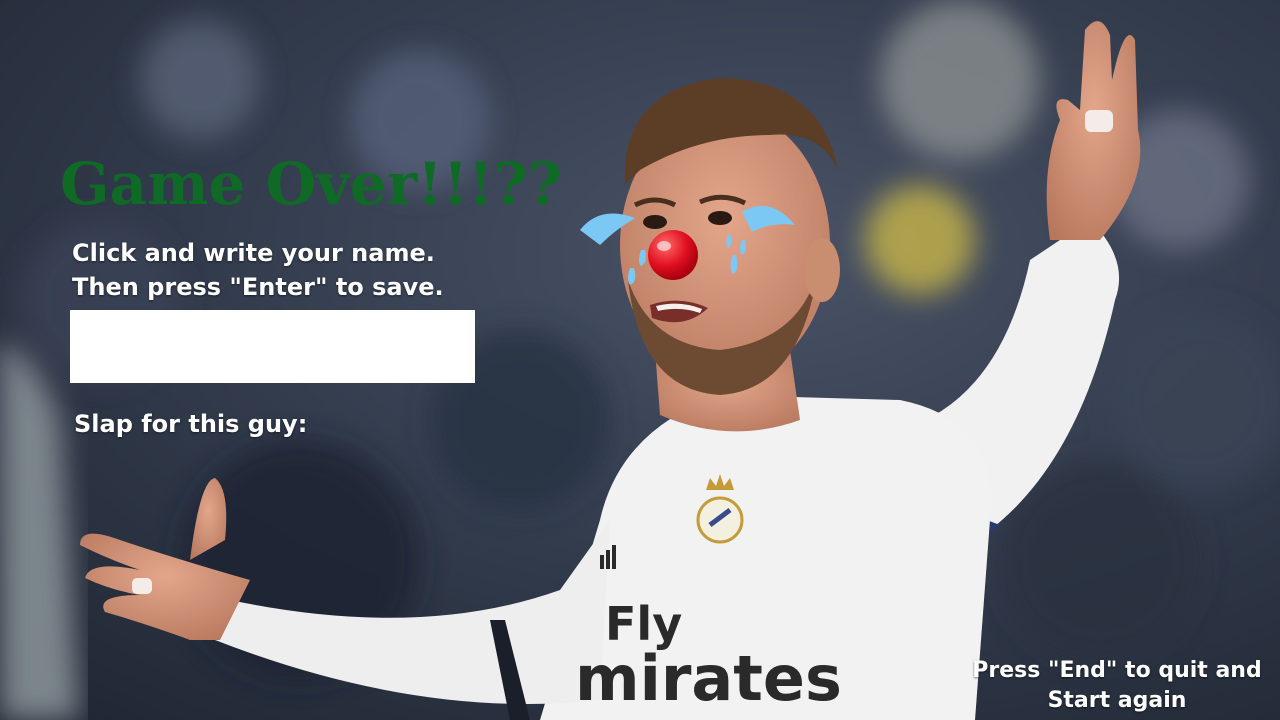 The width and height of the screenshot is (1280, 720). I want to click on jersey-text-mirates: mirates, so click(708, 678).